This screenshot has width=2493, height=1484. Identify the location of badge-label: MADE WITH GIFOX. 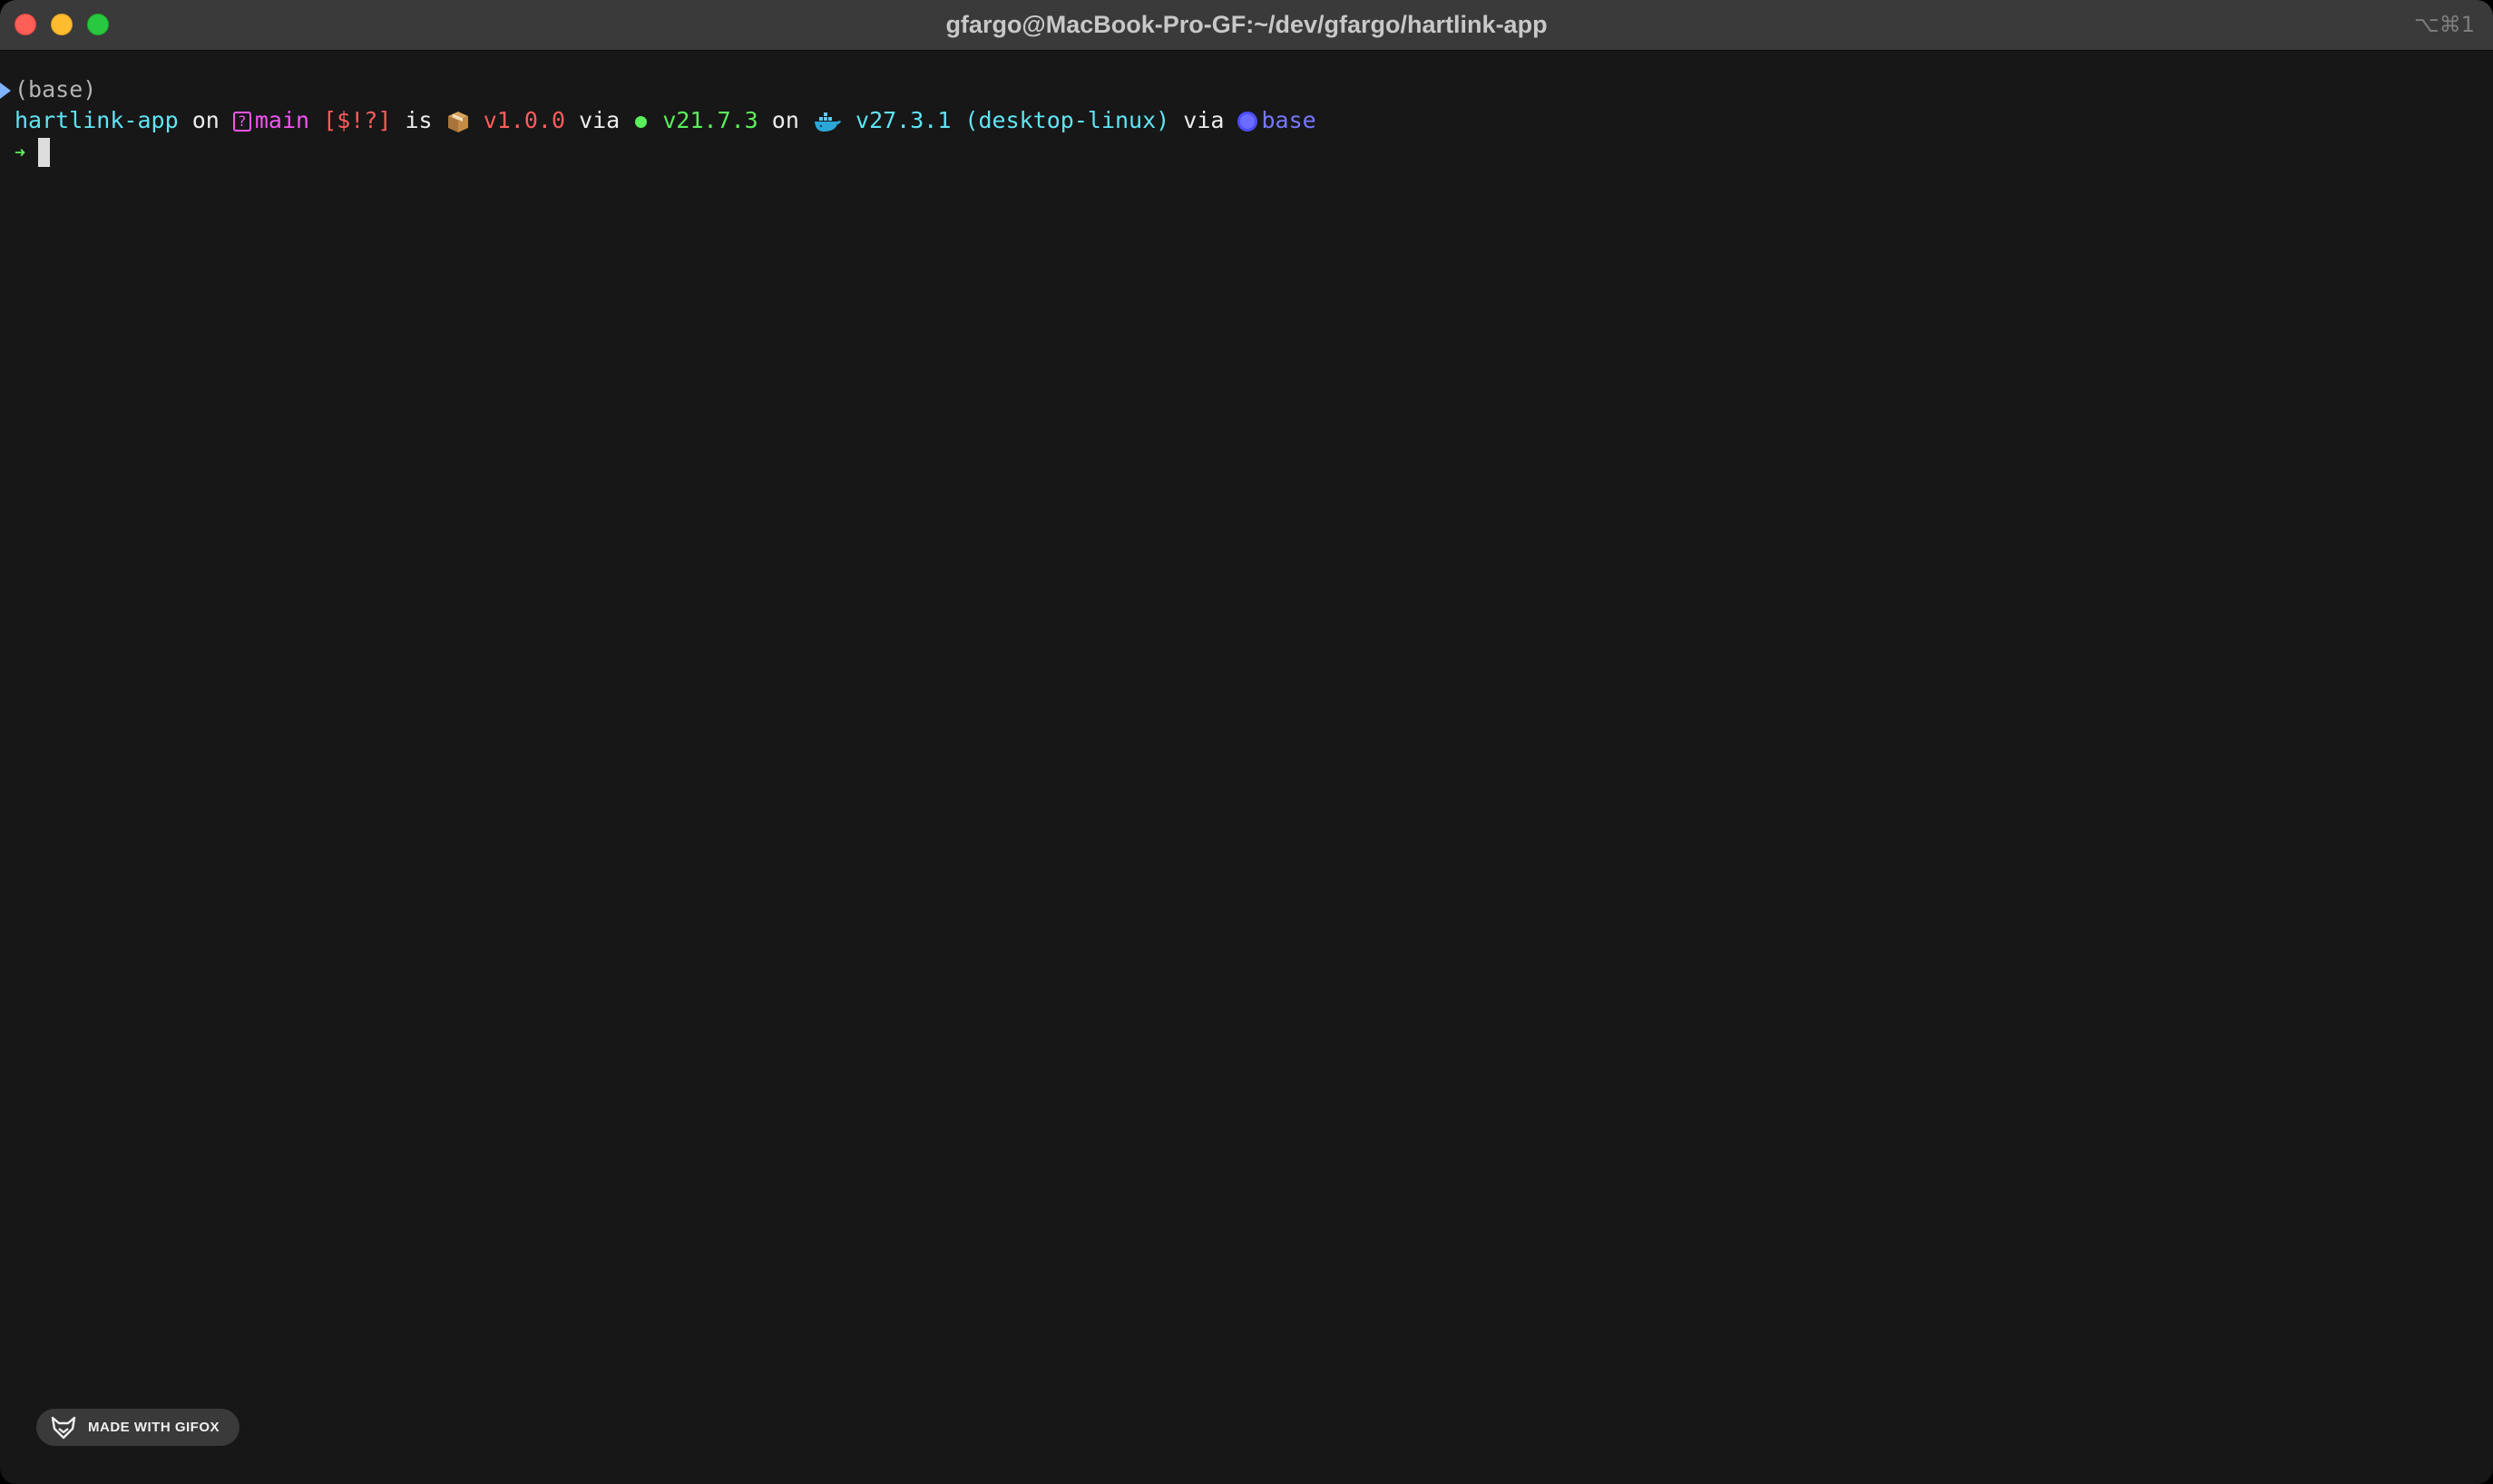
(154, 1427).